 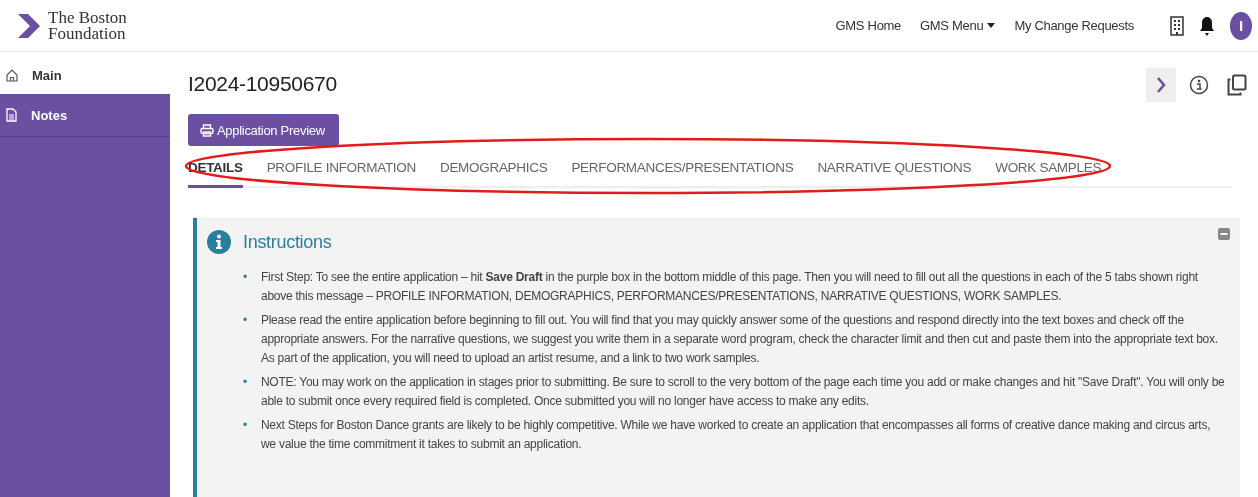 I want to click on tab: DEMOGRAPHICS, so click(x=493, y=174).